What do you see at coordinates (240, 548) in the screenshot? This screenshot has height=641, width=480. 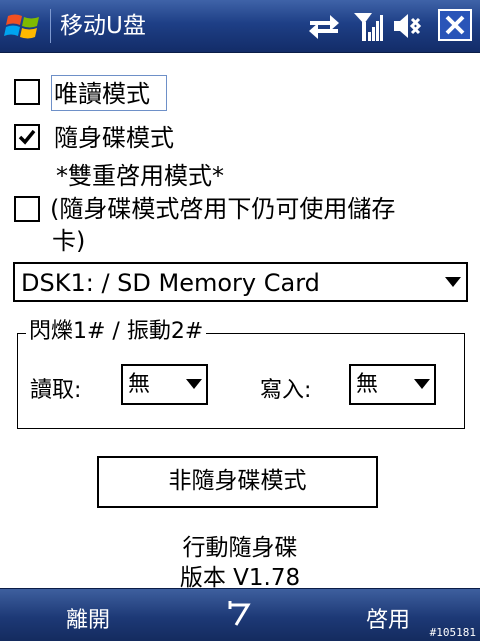 I see `product-name: 行動隨身碟` at bounding box center [240, 548].